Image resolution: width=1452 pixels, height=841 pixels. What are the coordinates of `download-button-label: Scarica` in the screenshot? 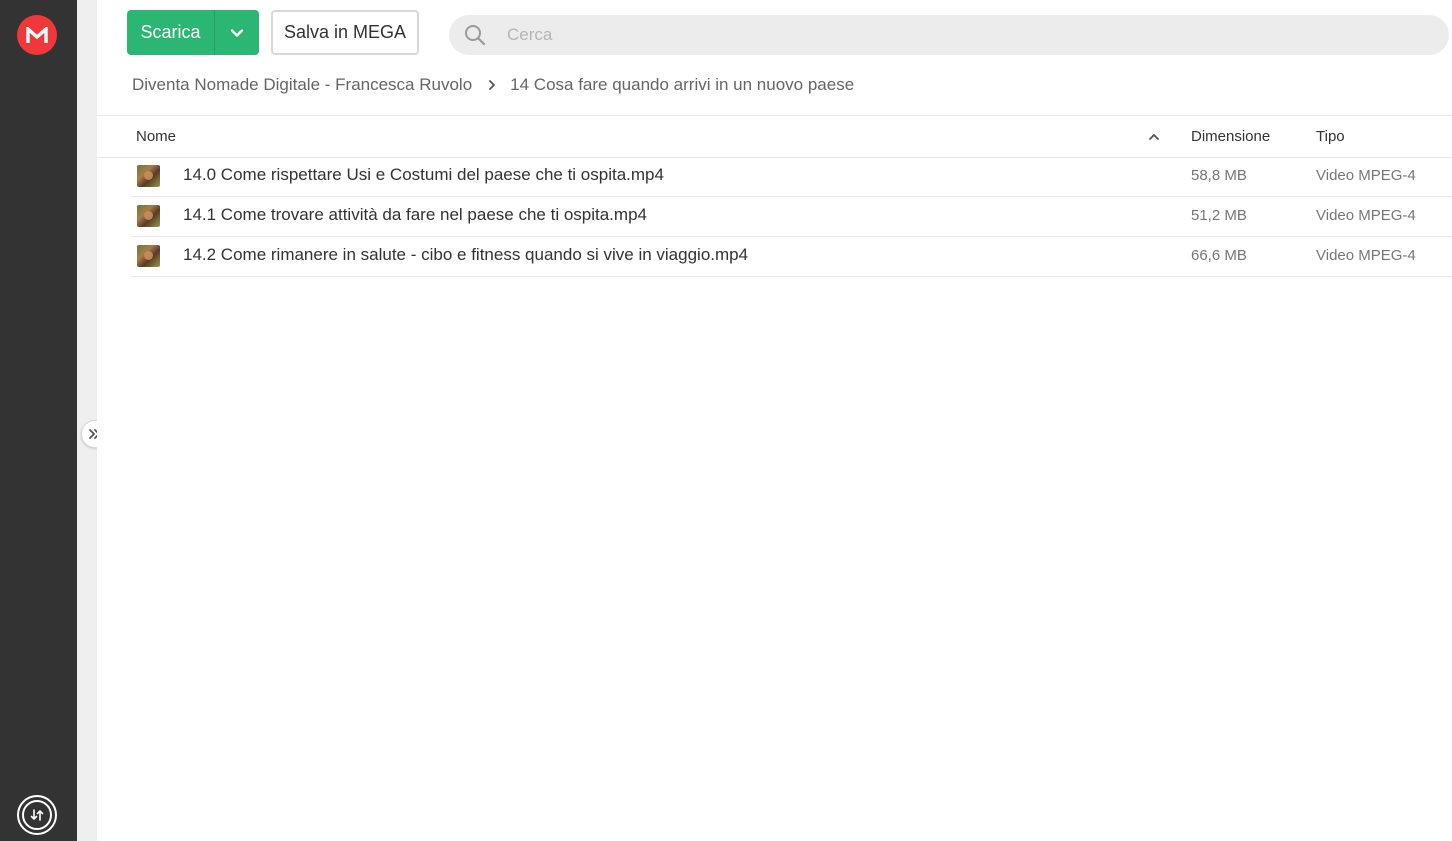 It's located at (171, 32).